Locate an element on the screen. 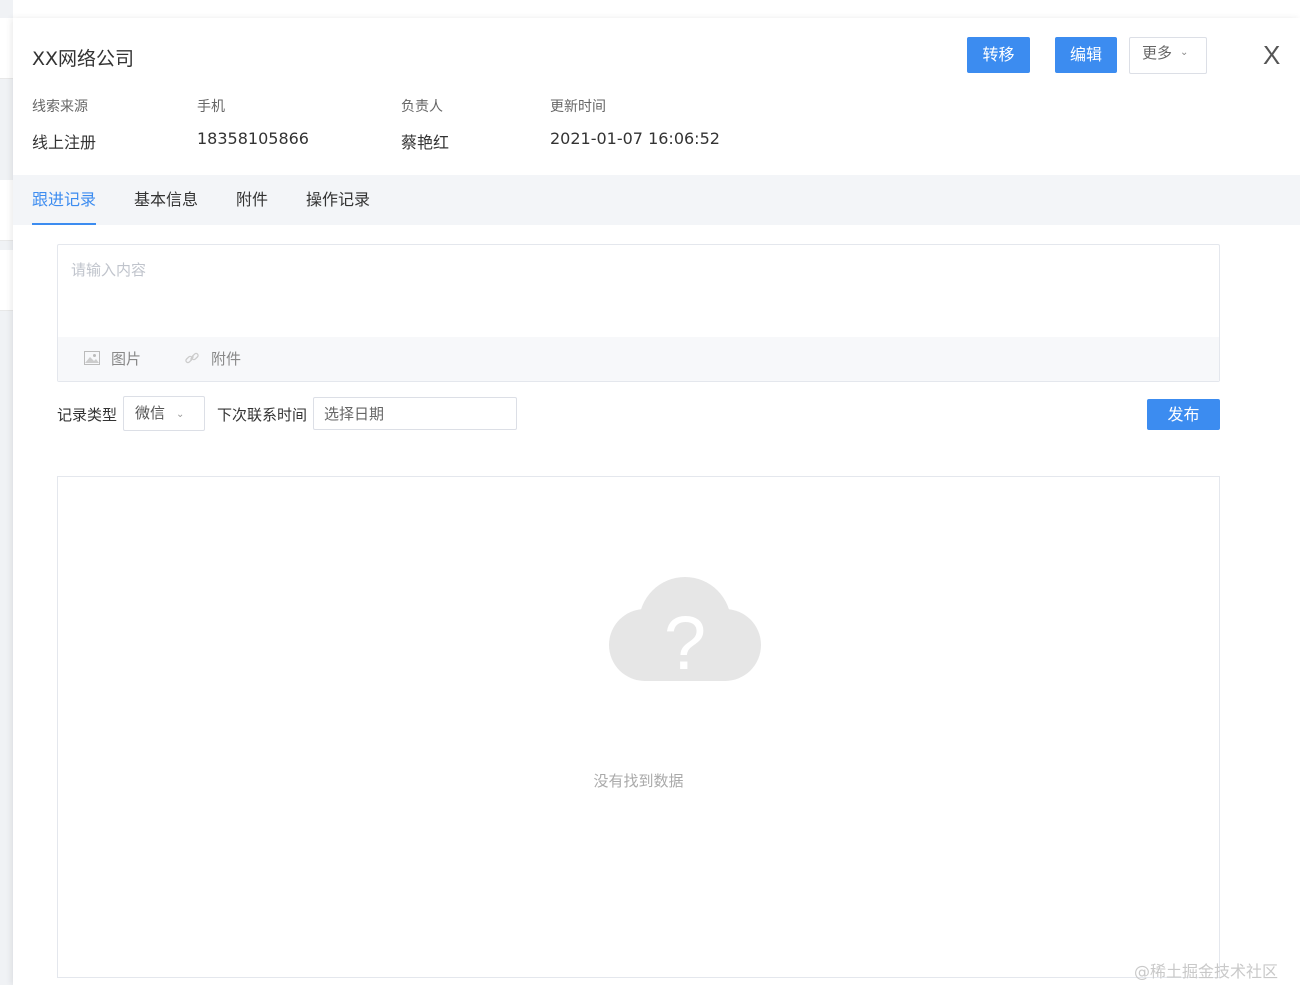 The height and width of the screenshot is (985, 1300). company-title: XX网络公司 is located at coordinates (83, 59).